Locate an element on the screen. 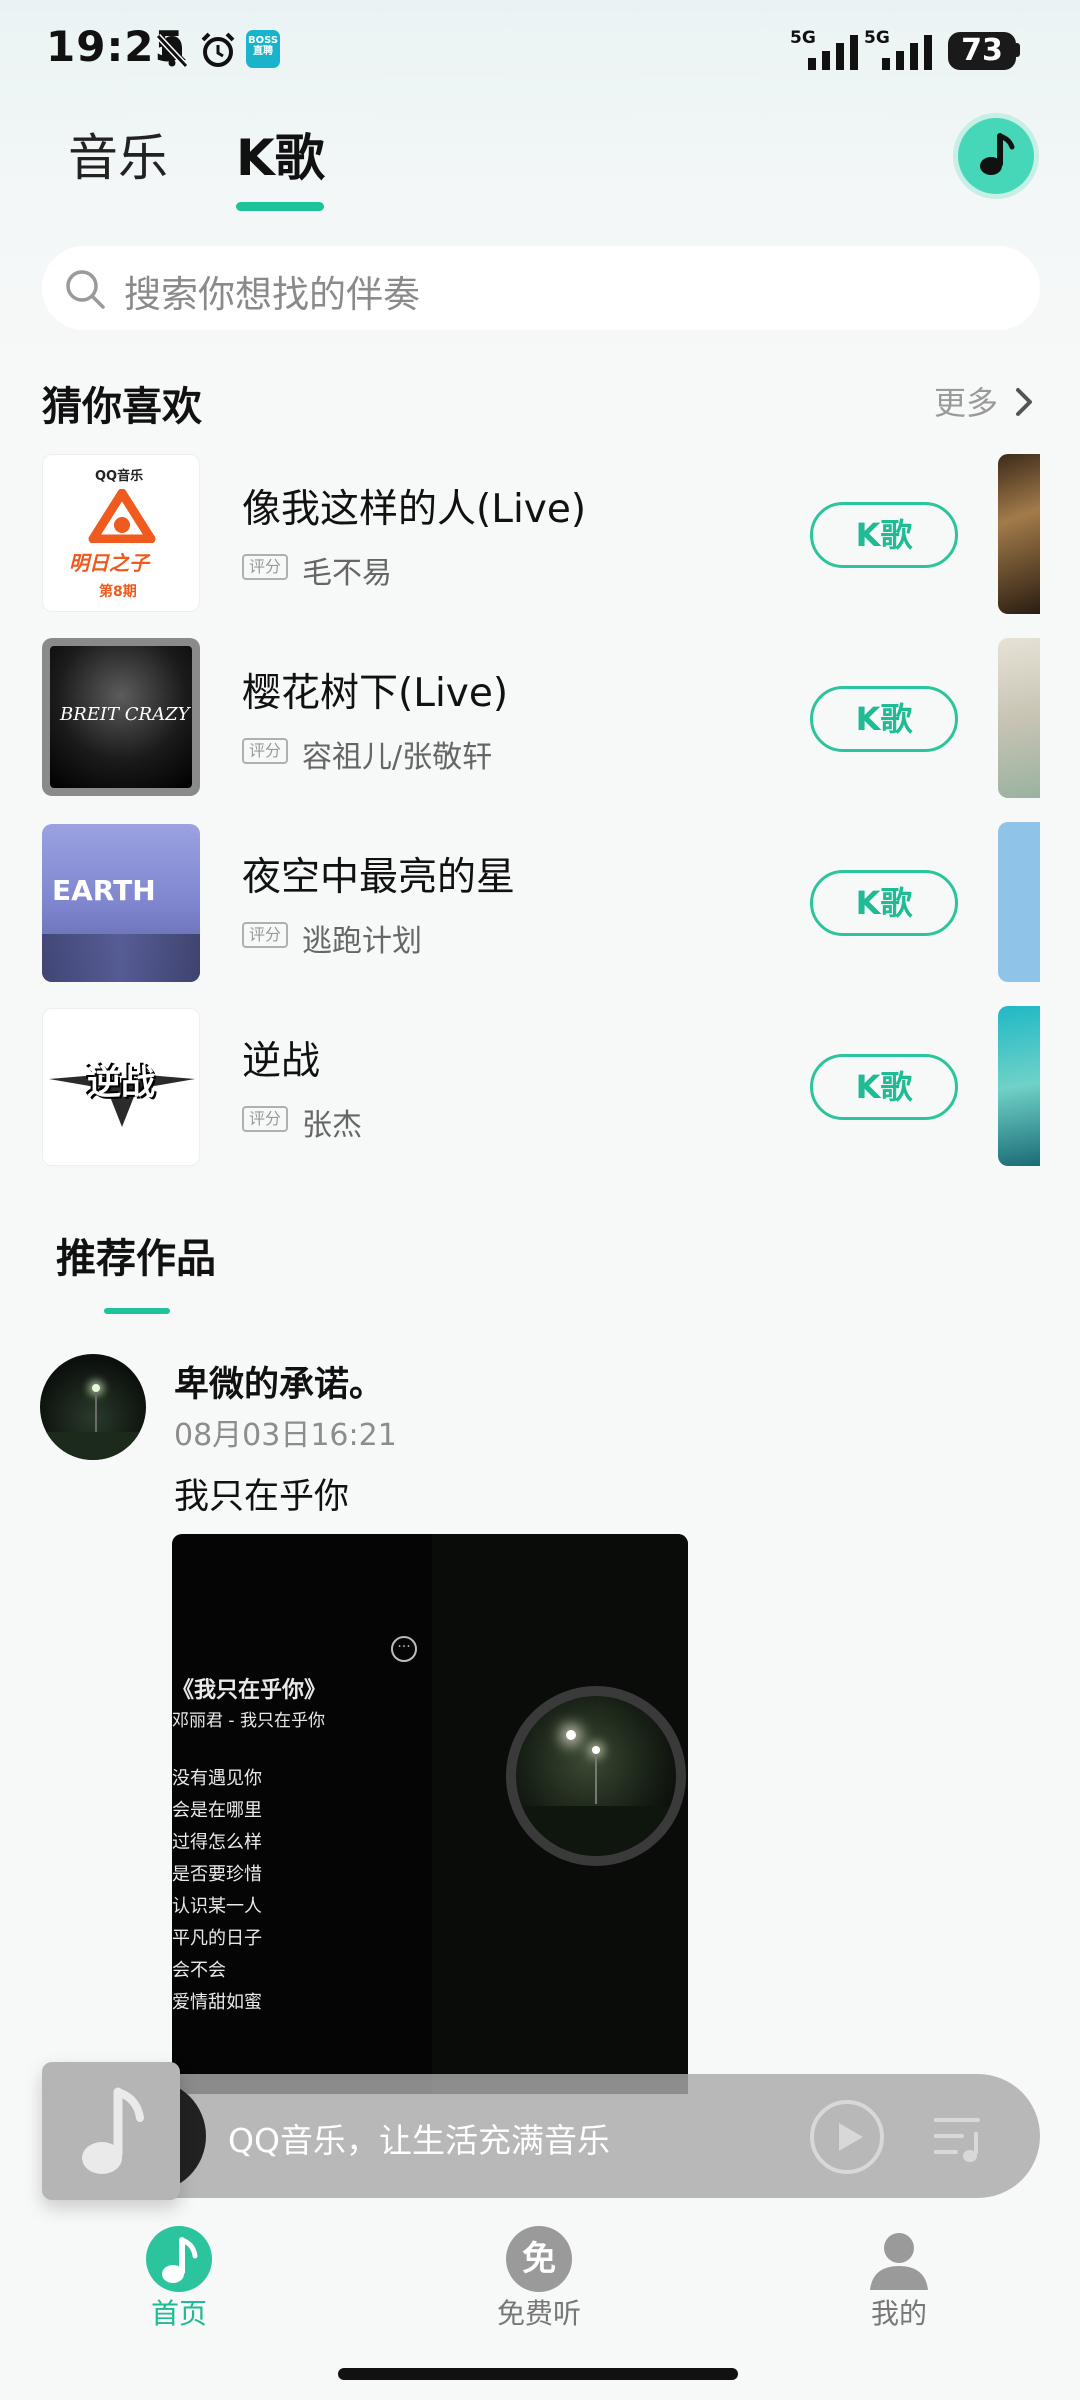 The image size is (1080, 2400). section-title-recommend: 推荐作品 is located at coordinates (136, 1255).